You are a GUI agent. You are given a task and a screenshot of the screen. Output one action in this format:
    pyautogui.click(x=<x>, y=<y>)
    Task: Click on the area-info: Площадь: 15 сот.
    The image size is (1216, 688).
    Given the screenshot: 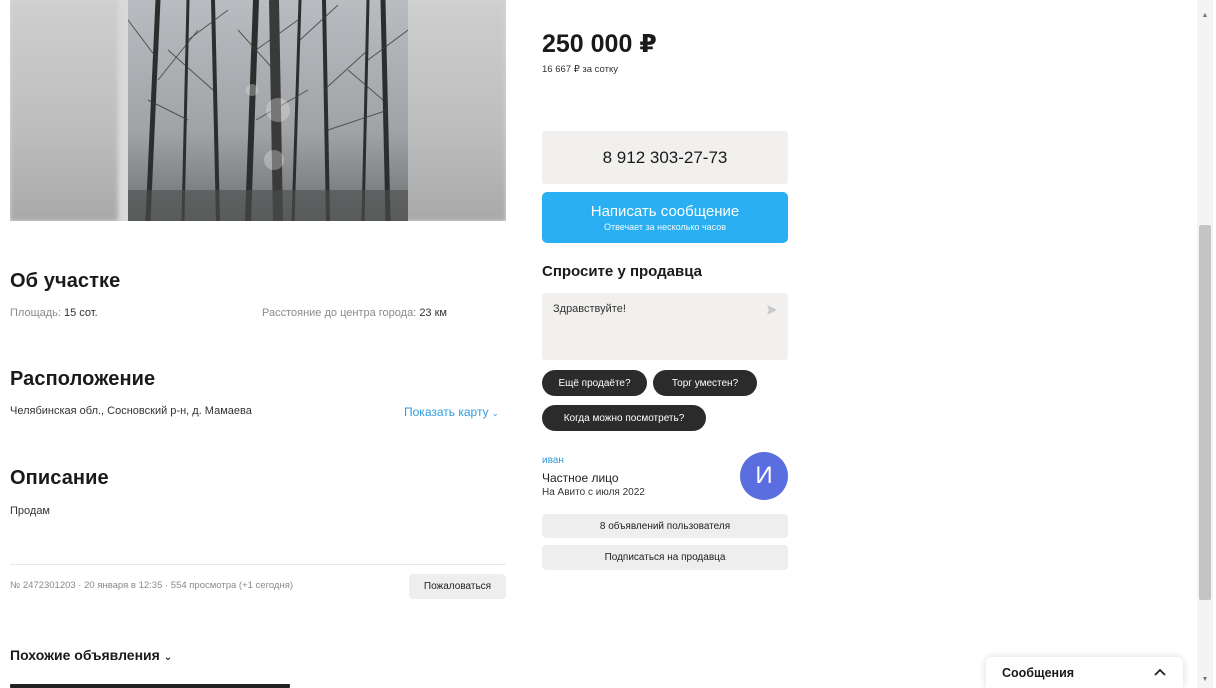 What is the action you would take?
    pyautogui.click(x=54, y=313)
    